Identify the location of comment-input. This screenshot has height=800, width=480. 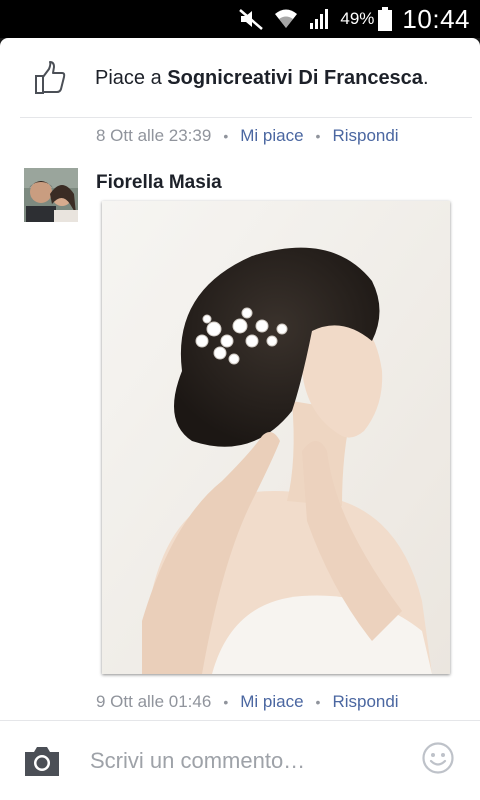
(240, 761).